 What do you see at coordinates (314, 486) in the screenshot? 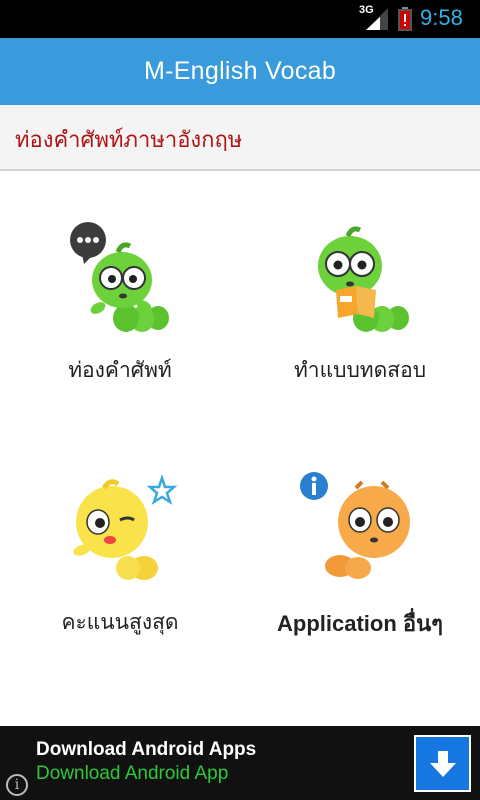
I see `info-icon` at bounding box center [314, 486].